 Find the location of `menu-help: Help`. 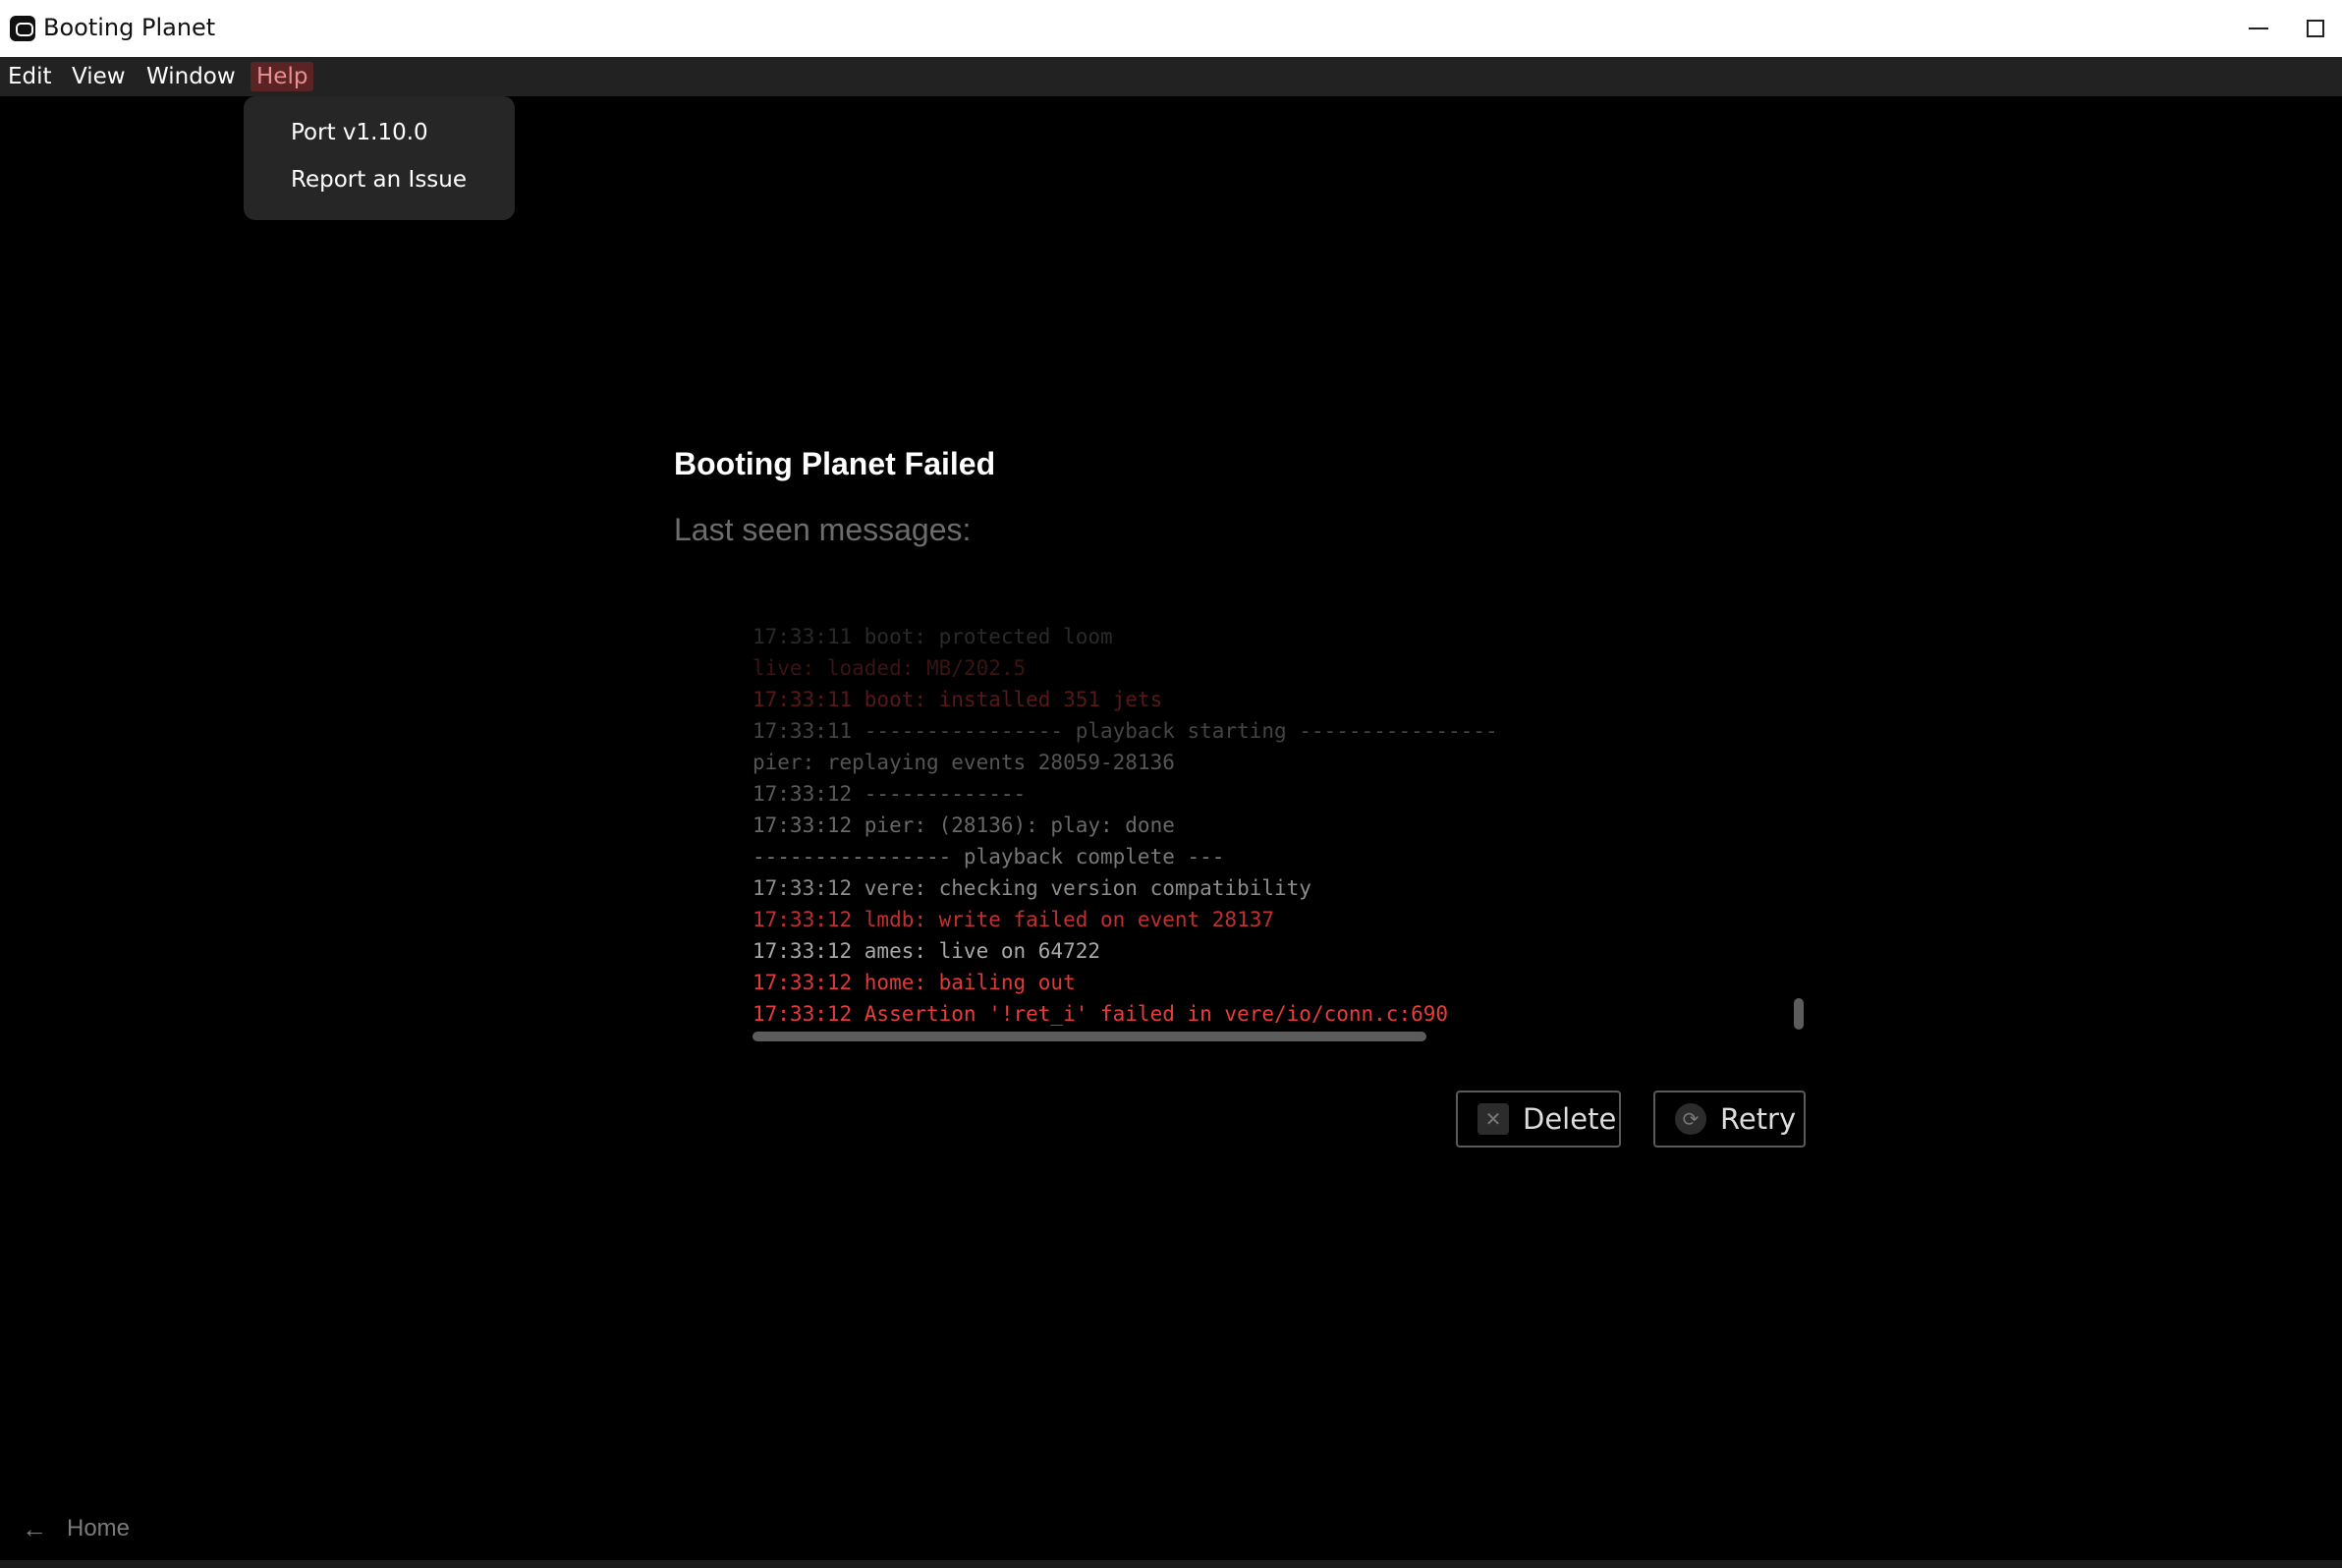

menu-help: Help is located at coordinates (282, 76).